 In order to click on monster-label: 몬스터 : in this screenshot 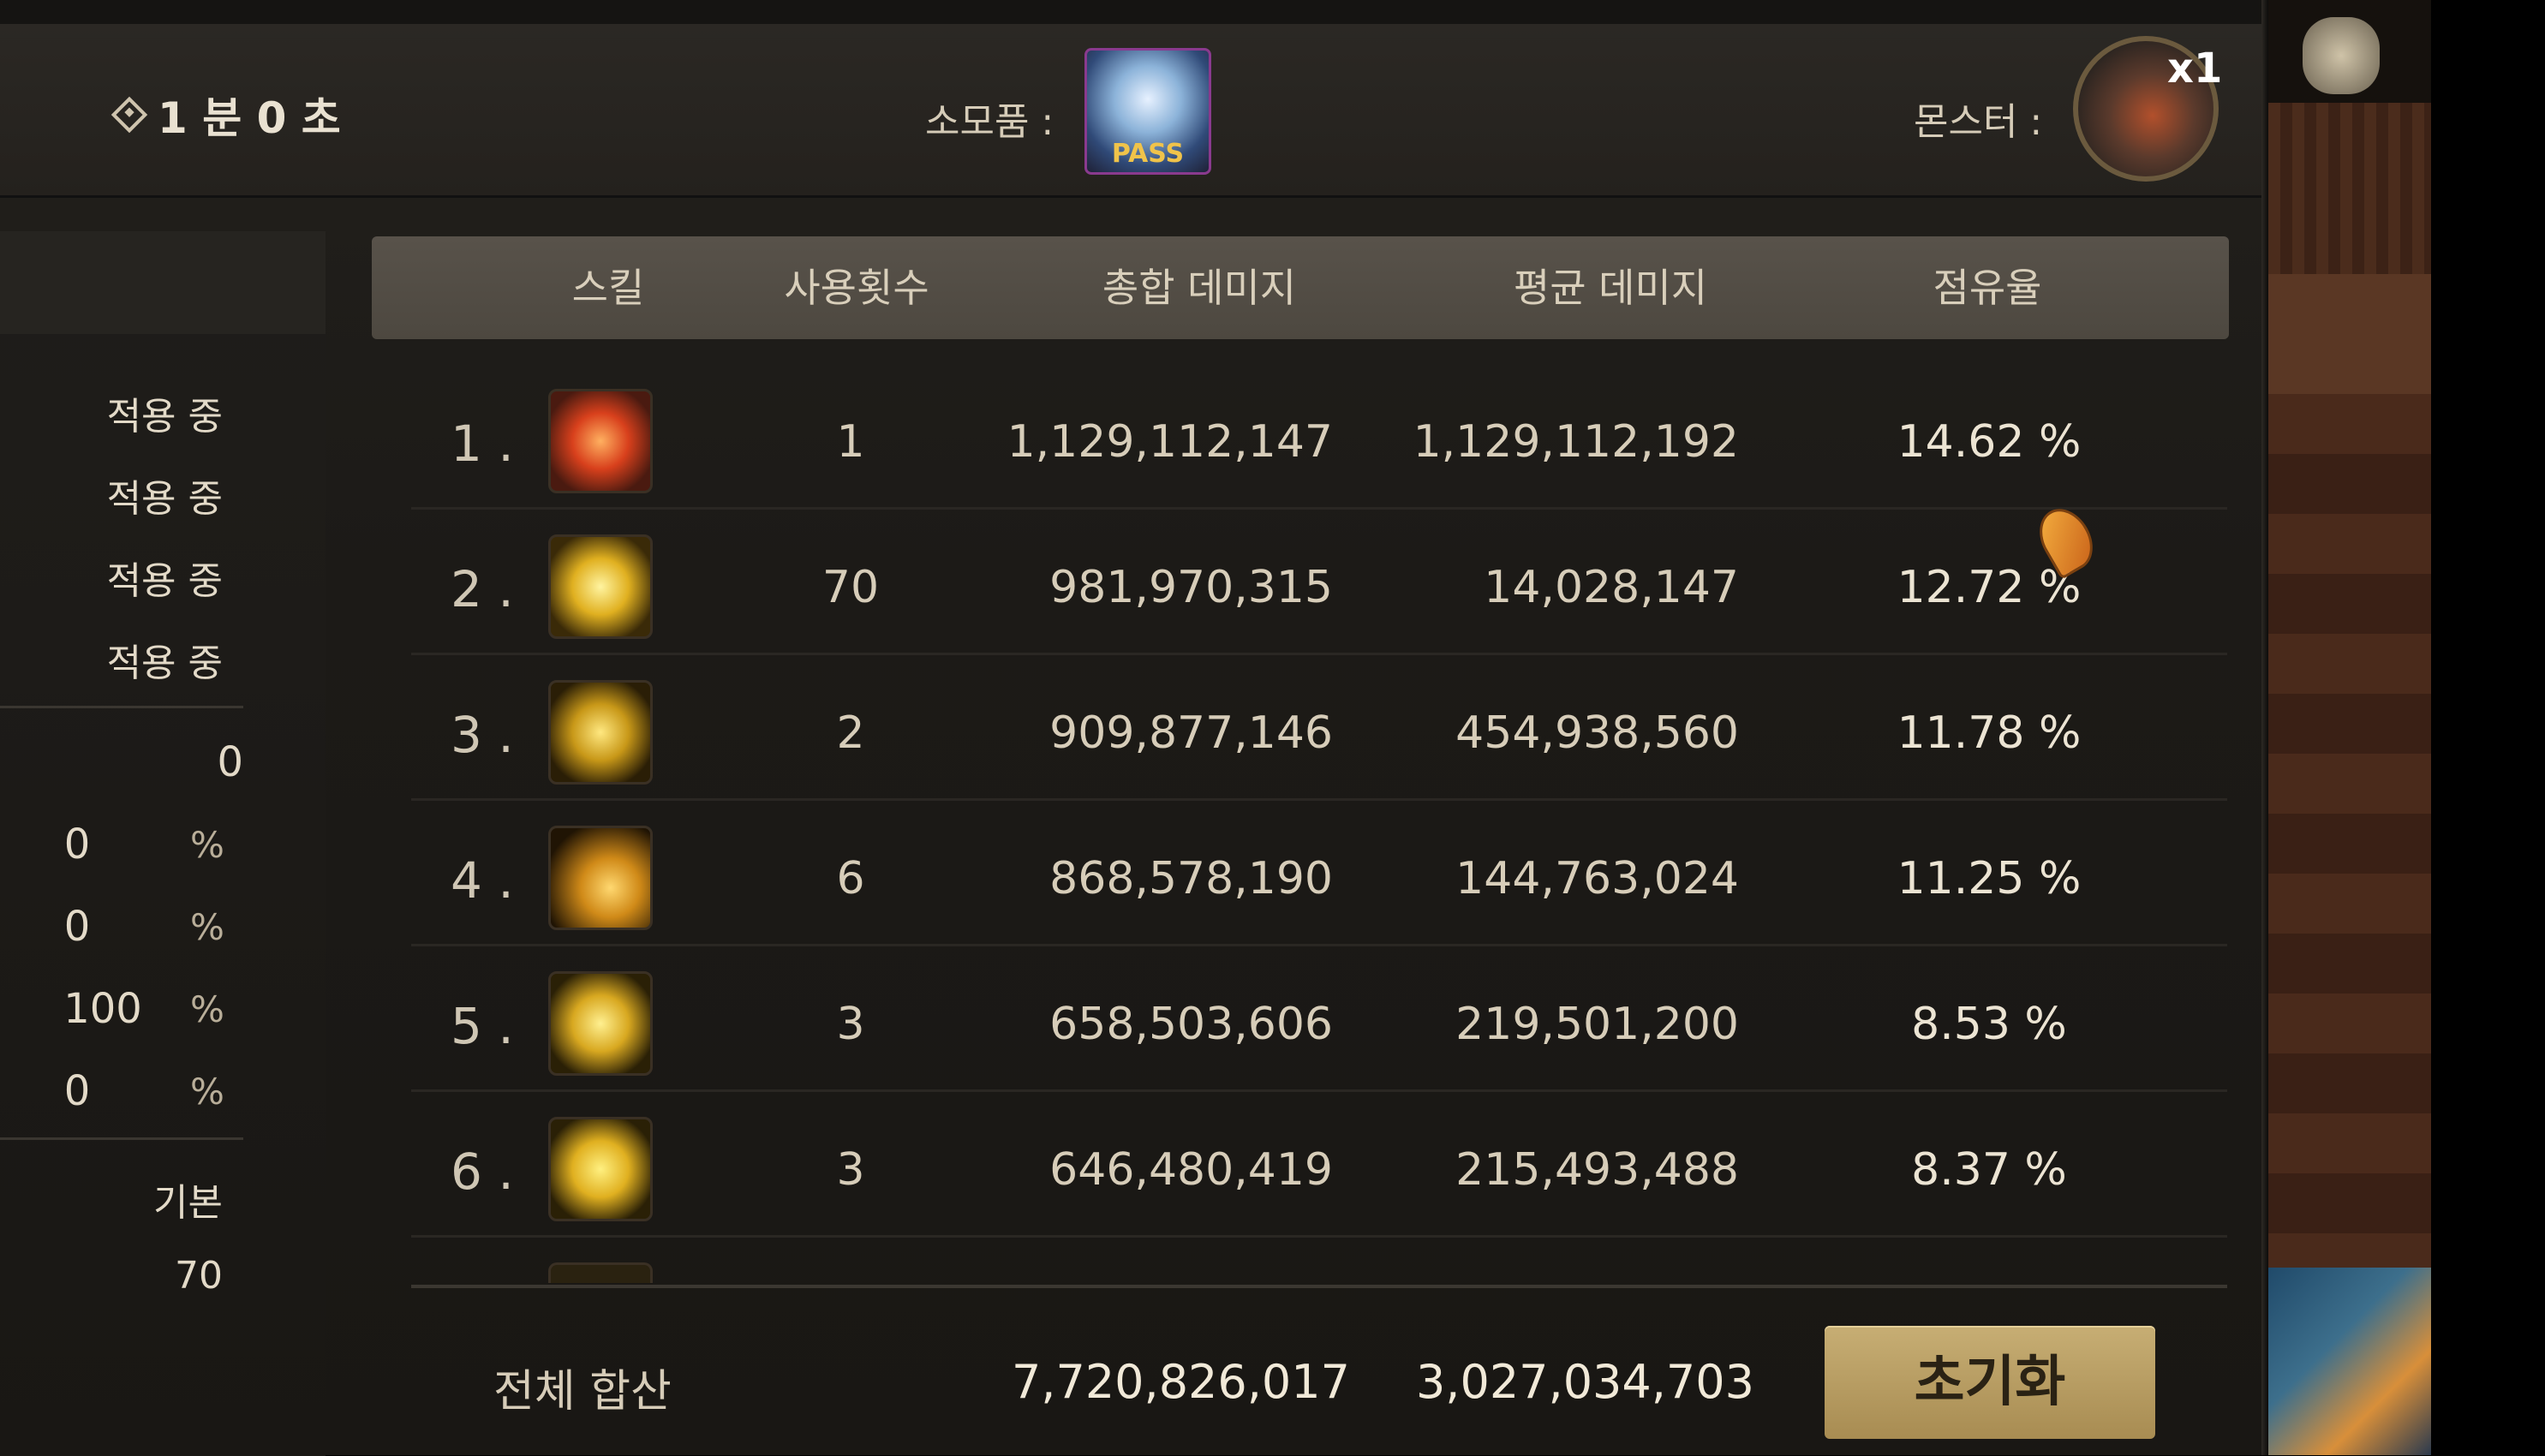, I will do `click(1978, 122)`.